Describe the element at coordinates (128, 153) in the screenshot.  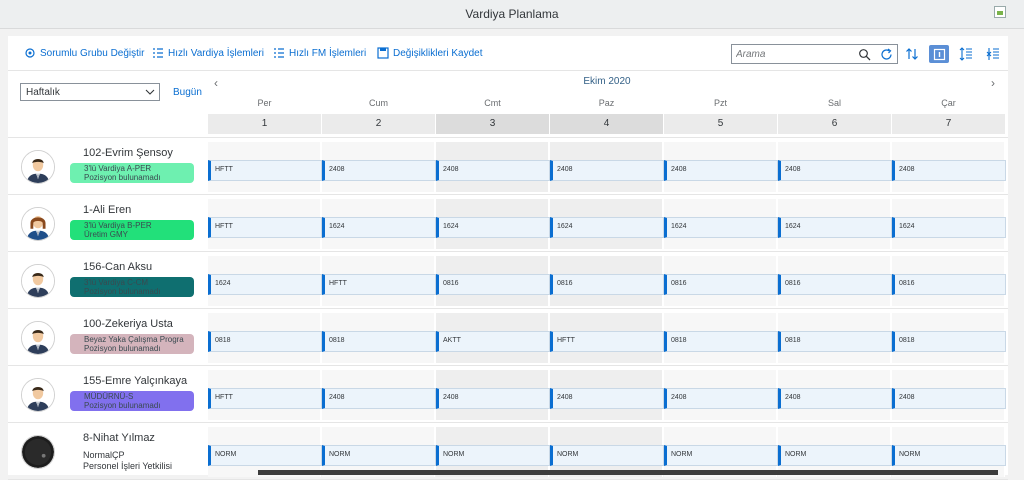
I see `employee-name: 102-Evrim Şensoy` at that location.